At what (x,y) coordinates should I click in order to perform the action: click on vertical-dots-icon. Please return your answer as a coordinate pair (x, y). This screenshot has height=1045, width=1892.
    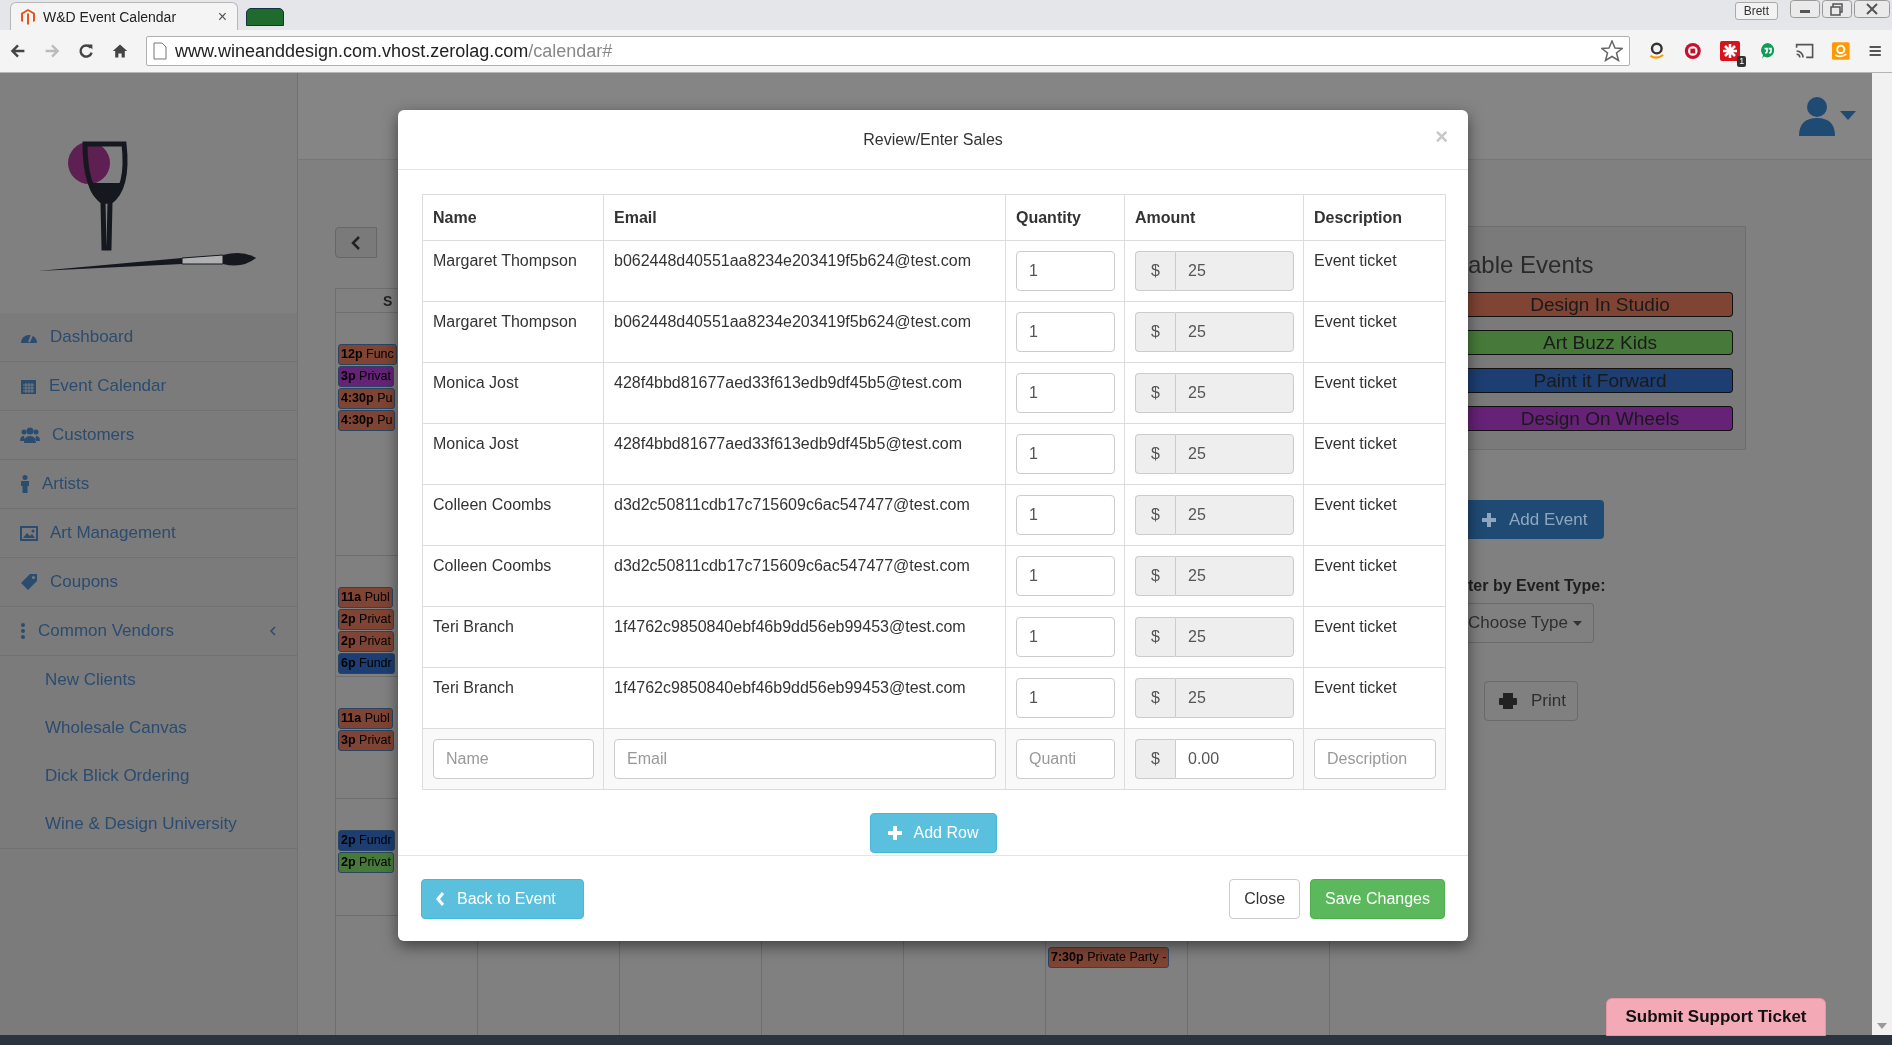
    Looking at the image, I should click on (23, 631).